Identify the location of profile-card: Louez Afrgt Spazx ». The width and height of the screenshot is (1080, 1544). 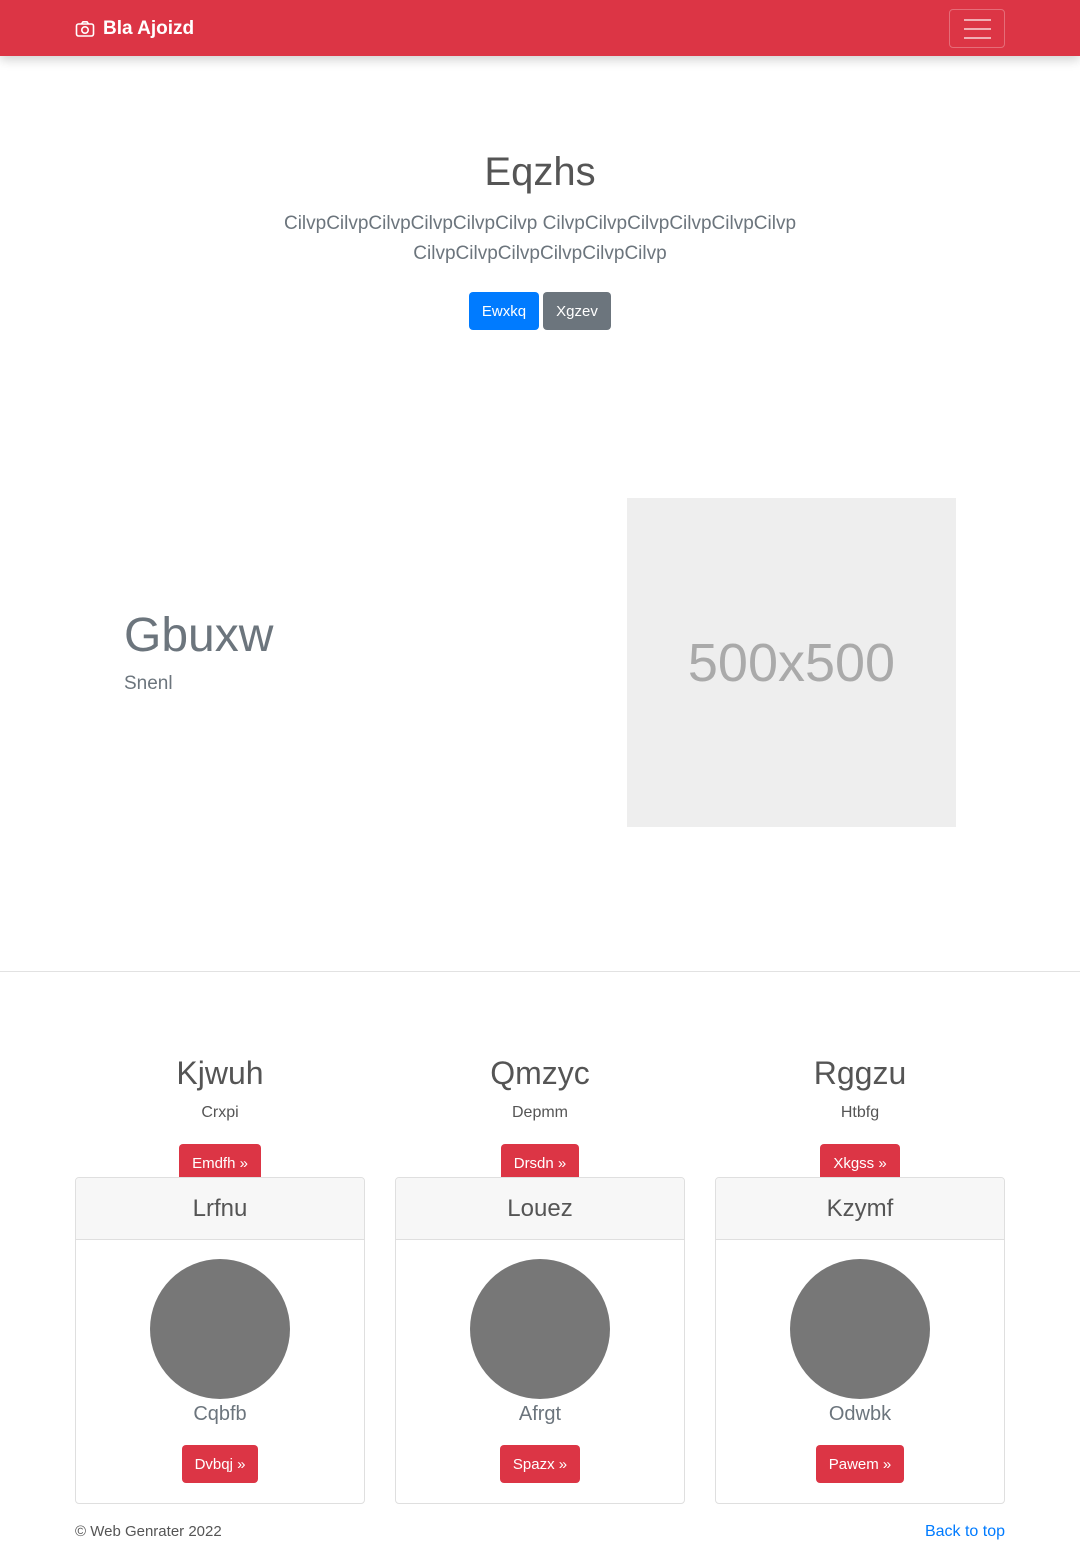
(540, 1340).